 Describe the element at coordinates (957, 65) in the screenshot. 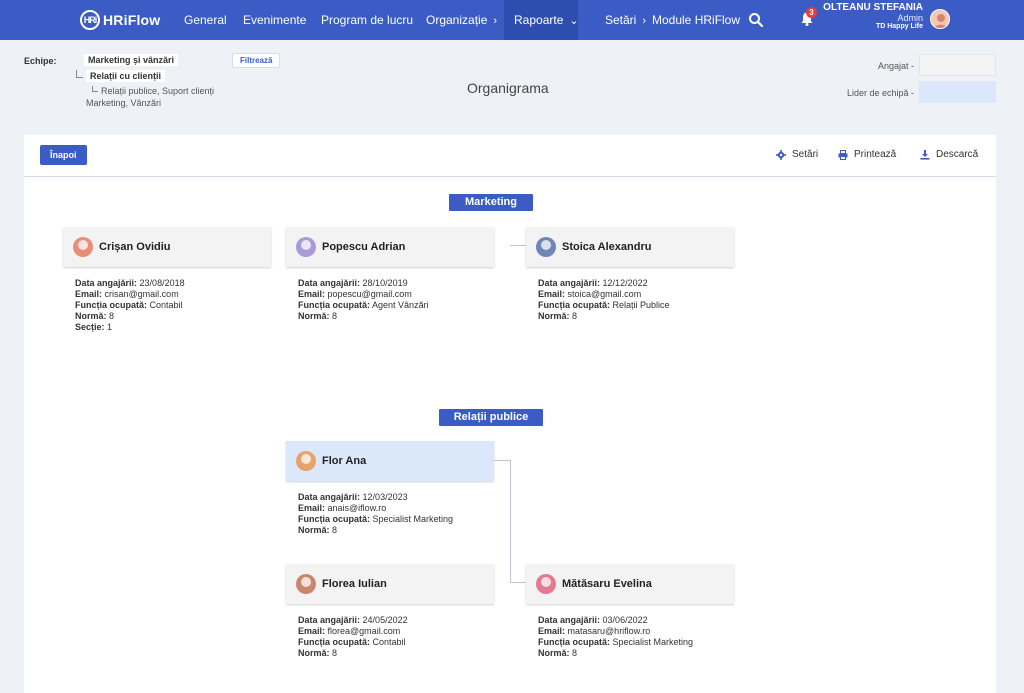

I see `legend-employee-swatch` at that location.